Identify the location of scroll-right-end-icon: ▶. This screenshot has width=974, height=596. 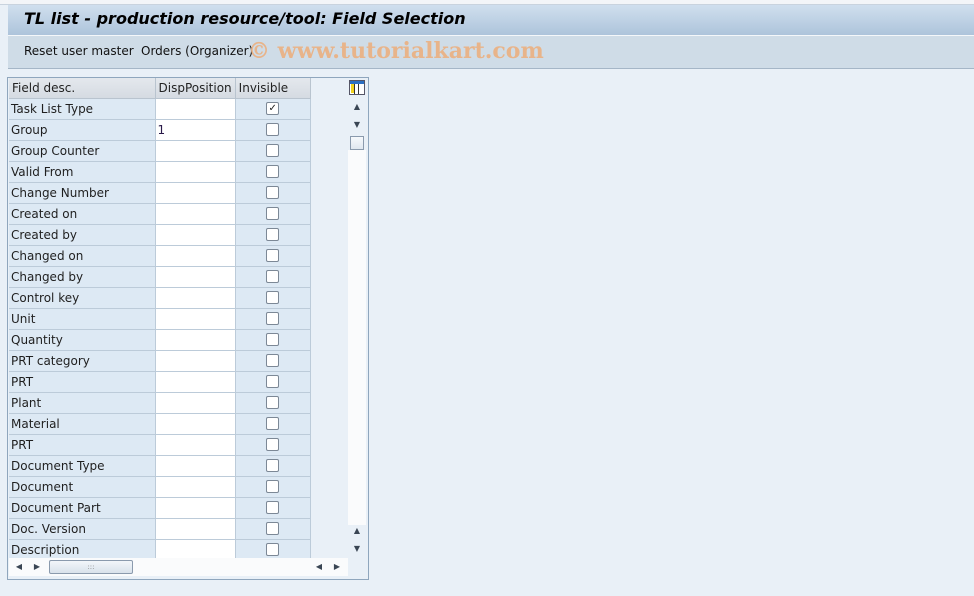
(337, 567).